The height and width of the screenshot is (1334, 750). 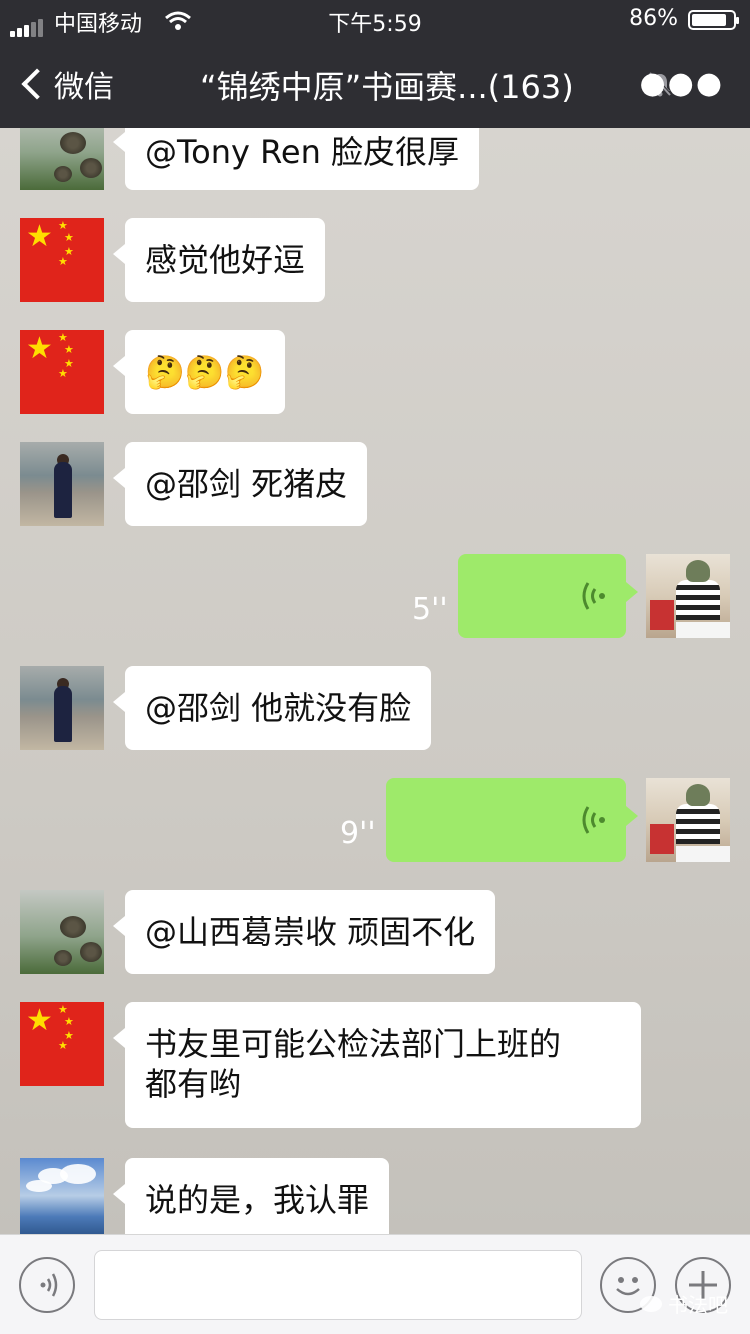 I want to click on wechat-logo-icon, so click(x=651, y=1303).